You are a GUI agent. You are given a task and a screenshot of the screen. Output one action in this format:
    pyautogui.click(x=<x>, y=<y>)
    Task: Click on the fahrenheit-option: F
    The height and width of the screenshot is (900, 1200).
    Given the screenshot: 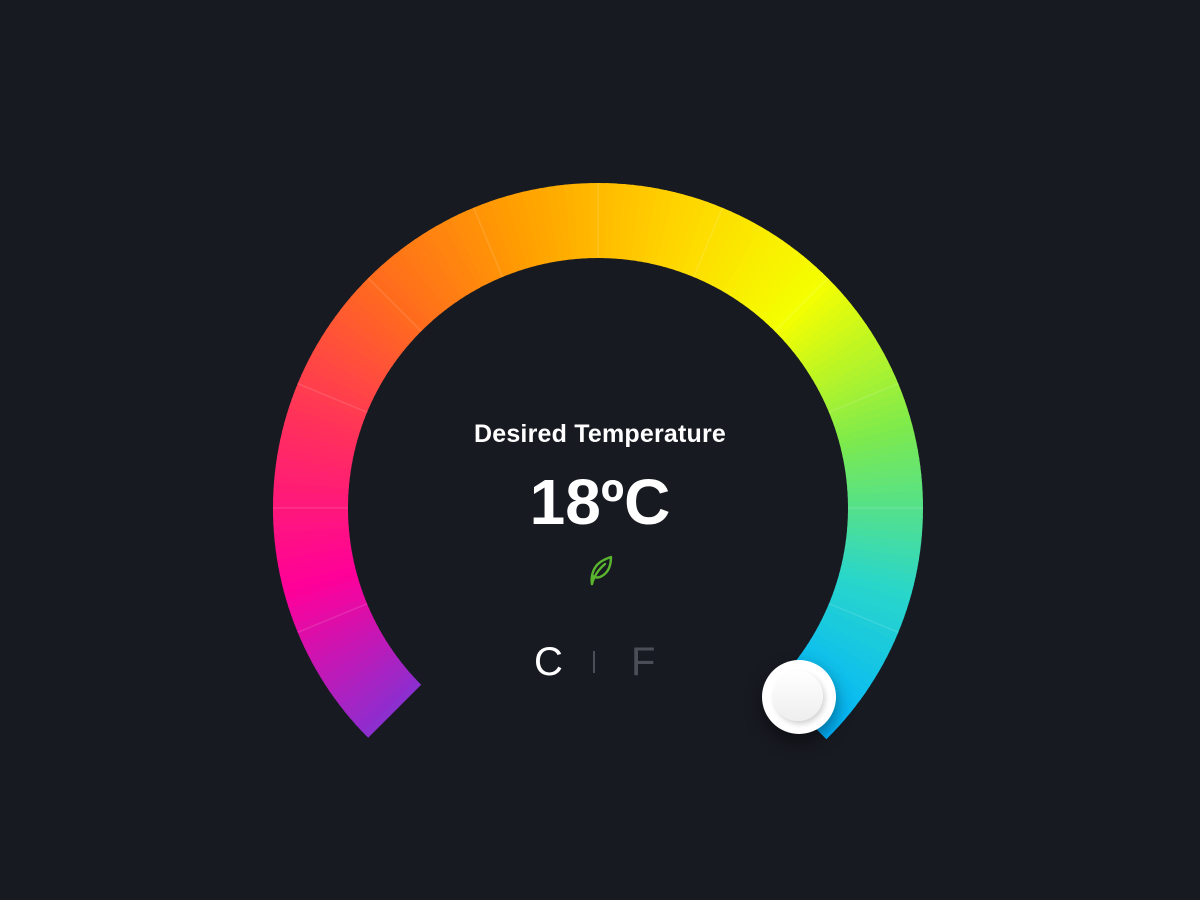 What is the action you would take?
    pyautogui.click(x=643, y=662)
    